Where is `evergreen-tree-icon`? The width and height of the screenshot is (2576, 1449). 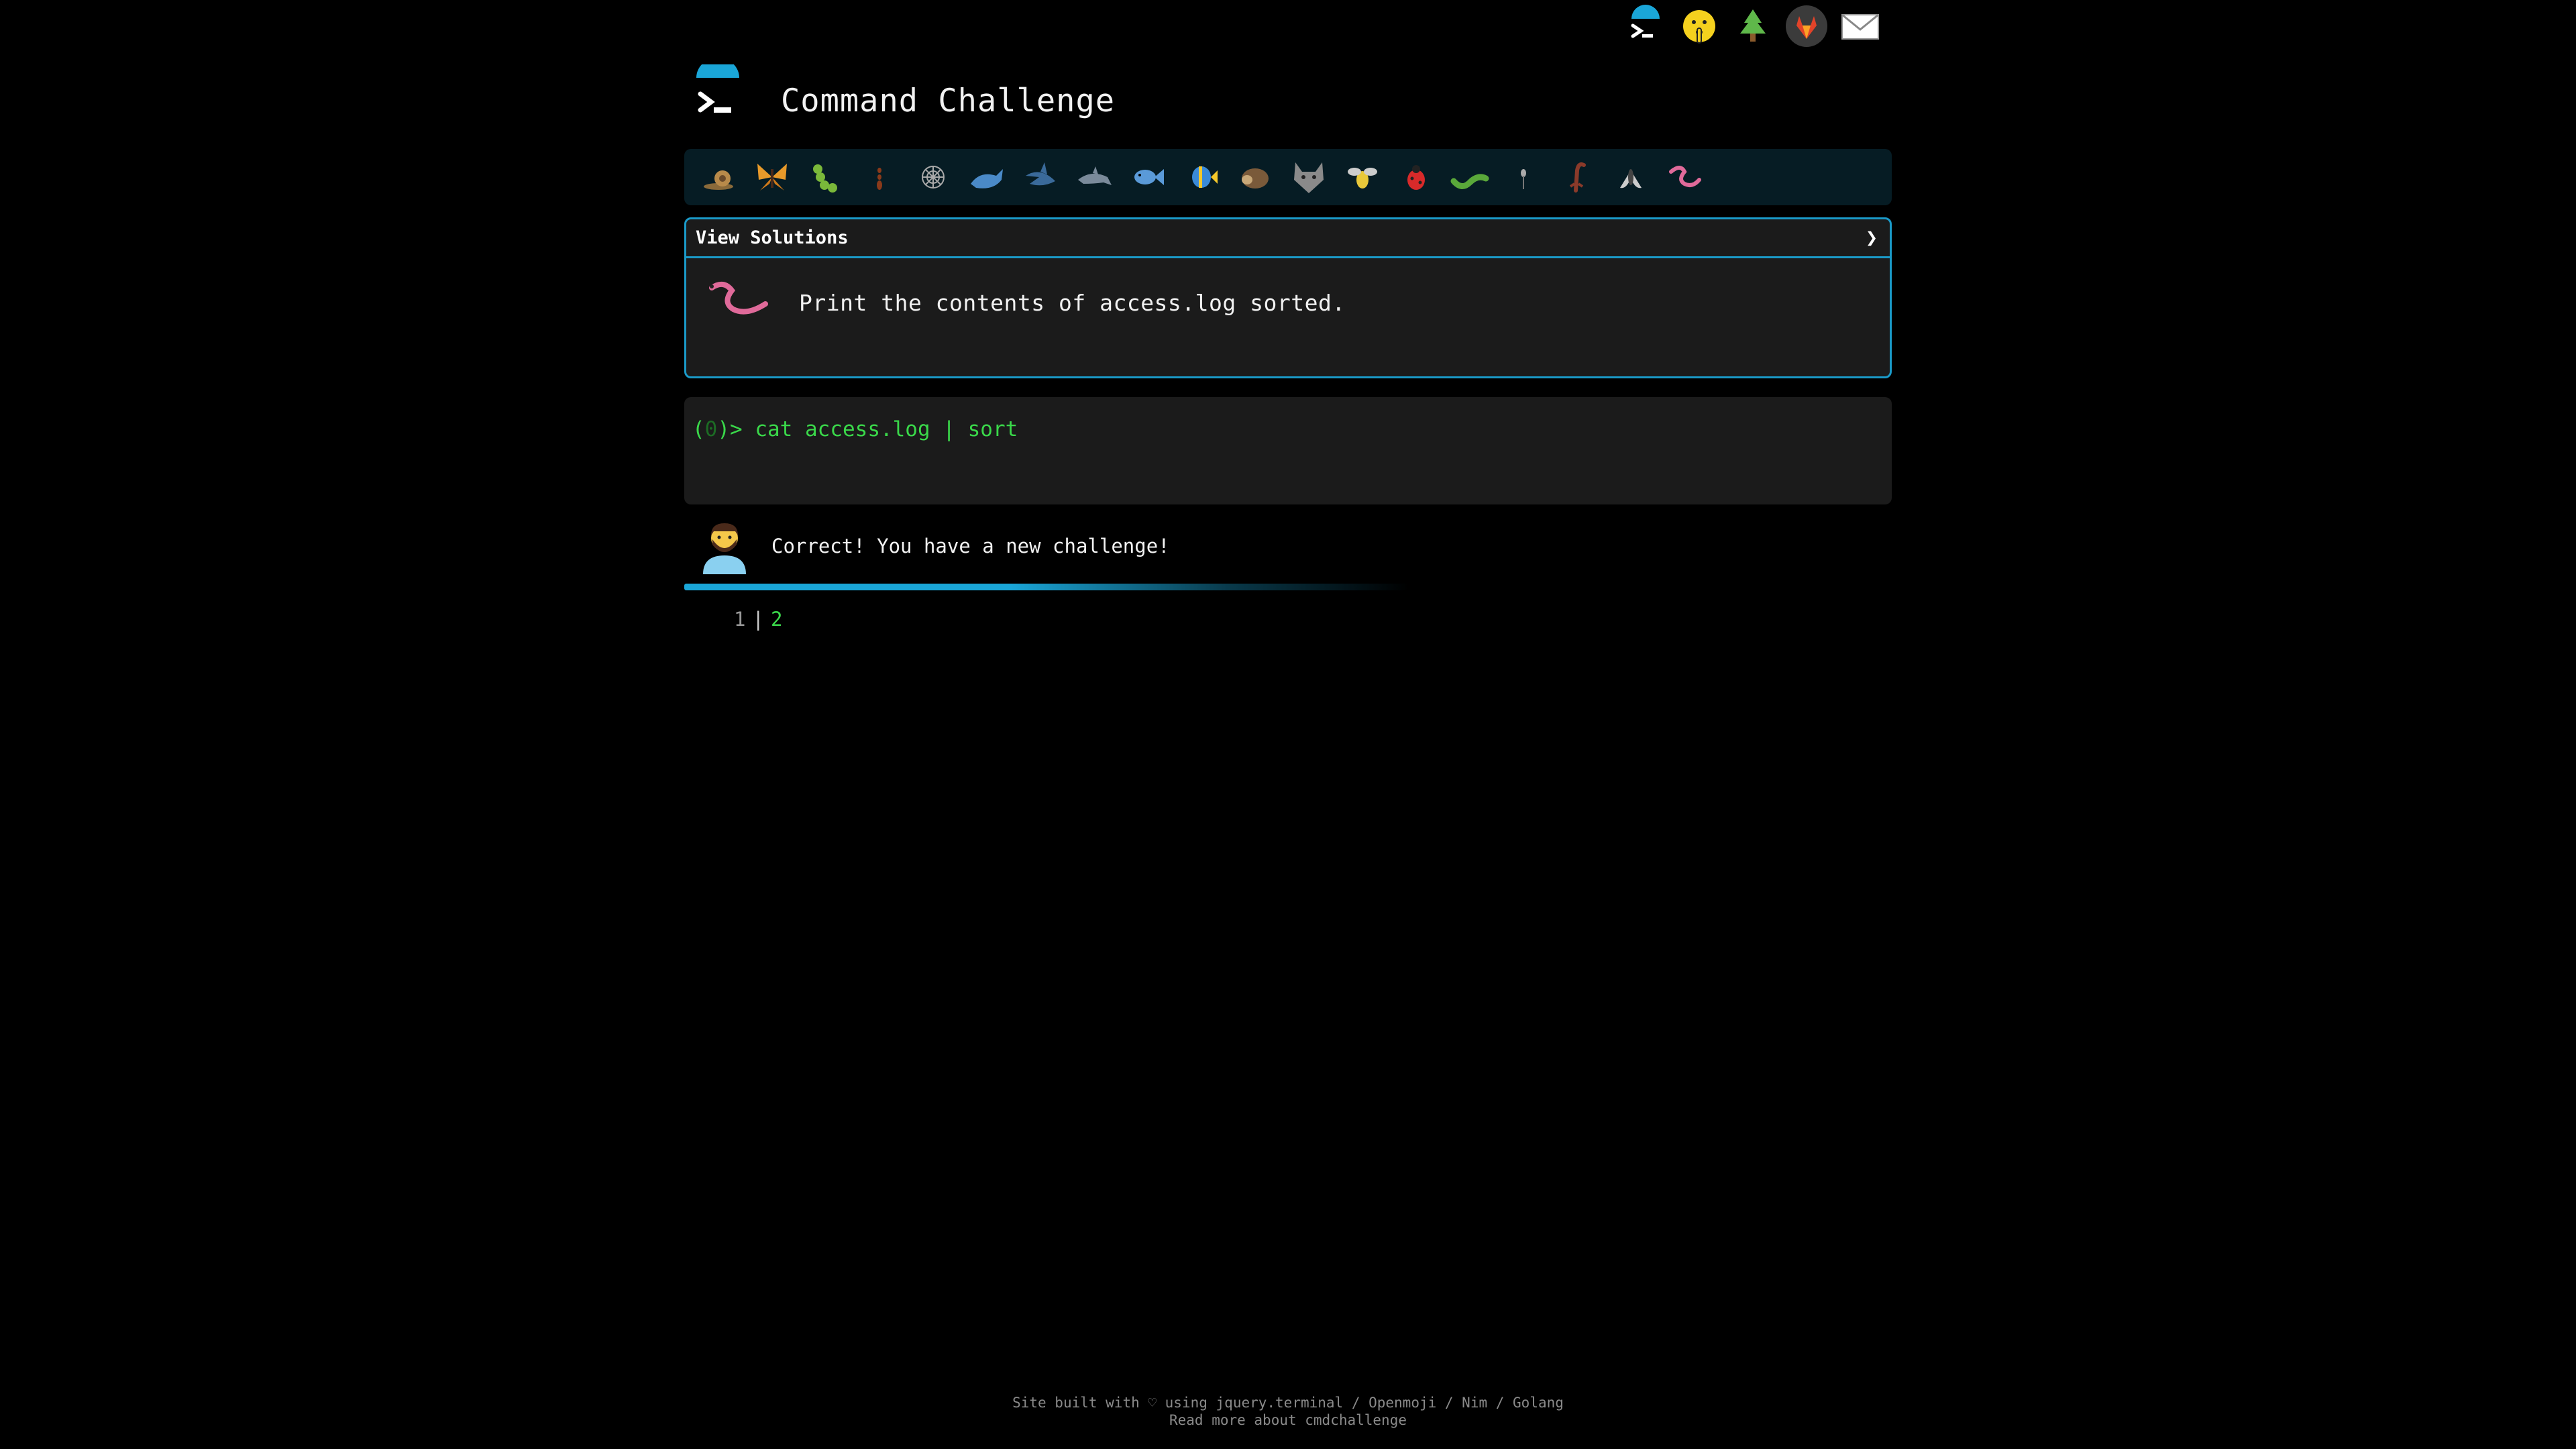
evergreen-tree-icon is located at coordinates (1753, 26).